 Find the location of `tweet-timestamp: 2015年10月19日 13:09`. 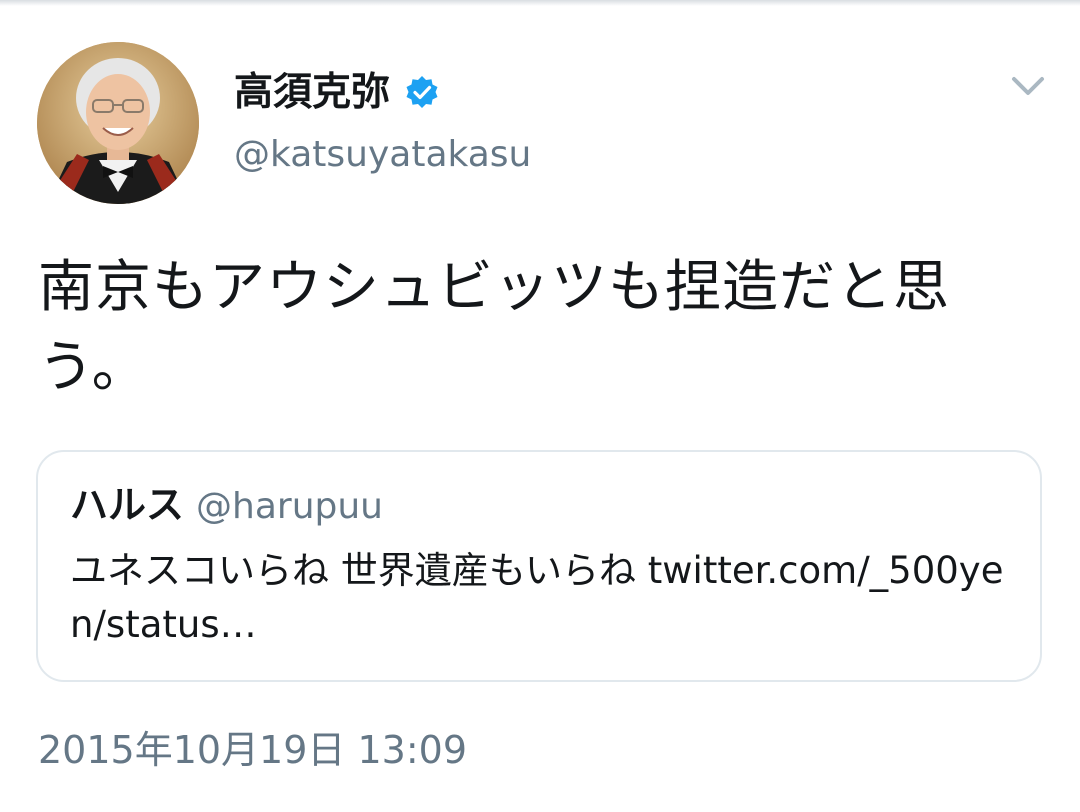

tweet-timestamp: 2015年10月19日 13:09 is located at coordinates (252, 750).